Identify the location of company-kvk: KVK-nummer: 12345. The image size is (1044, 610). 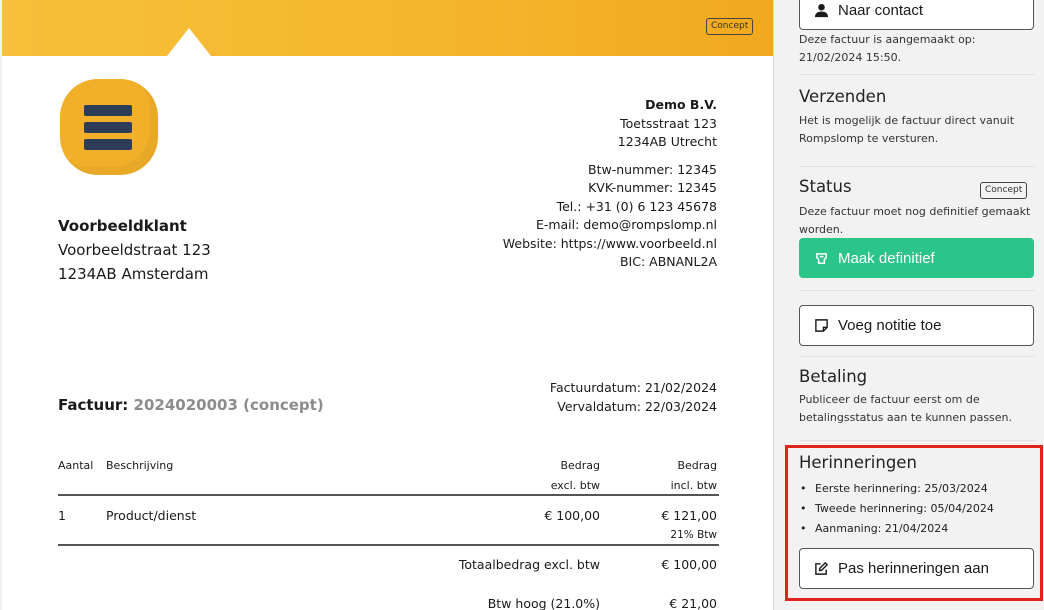
(652, 187).